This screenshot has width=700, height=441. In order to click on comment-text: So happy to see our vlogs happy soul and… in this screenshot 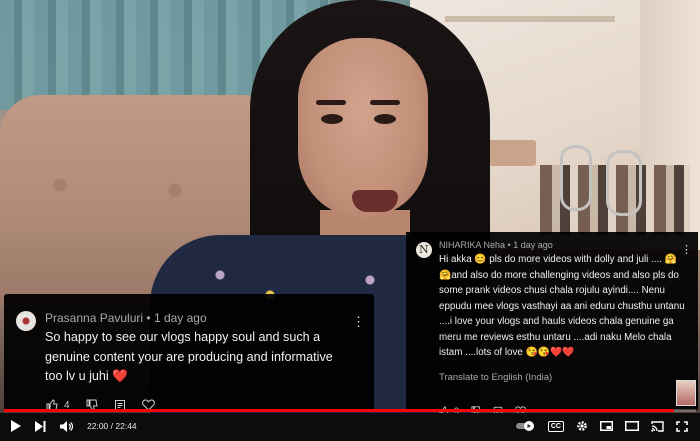, I will do `click(189, 356)`.